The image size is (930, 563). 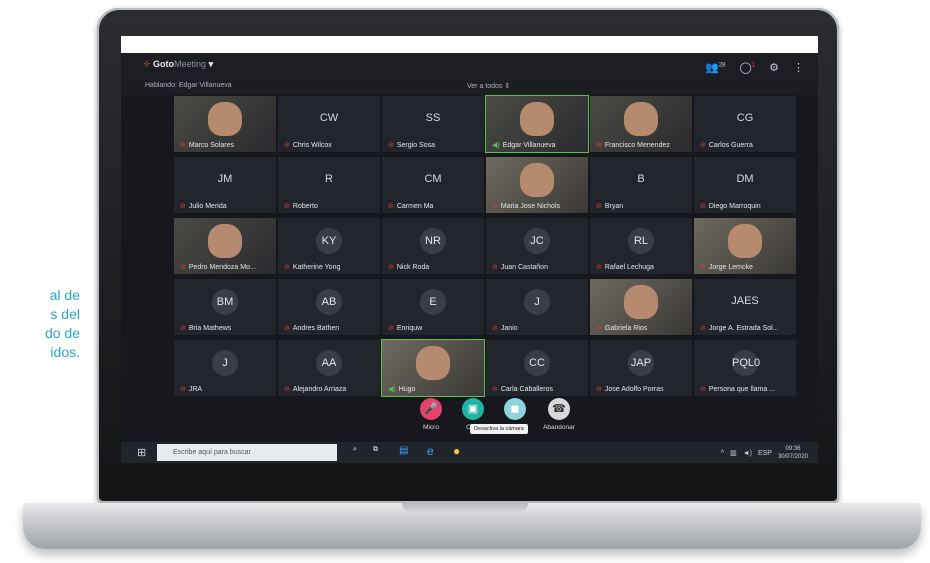 What do you see at coordinates (745, 246) in the screenshot?
I see `participant-tile: ⊘ Jorge Lemcke` at bounding box center [745, 246].